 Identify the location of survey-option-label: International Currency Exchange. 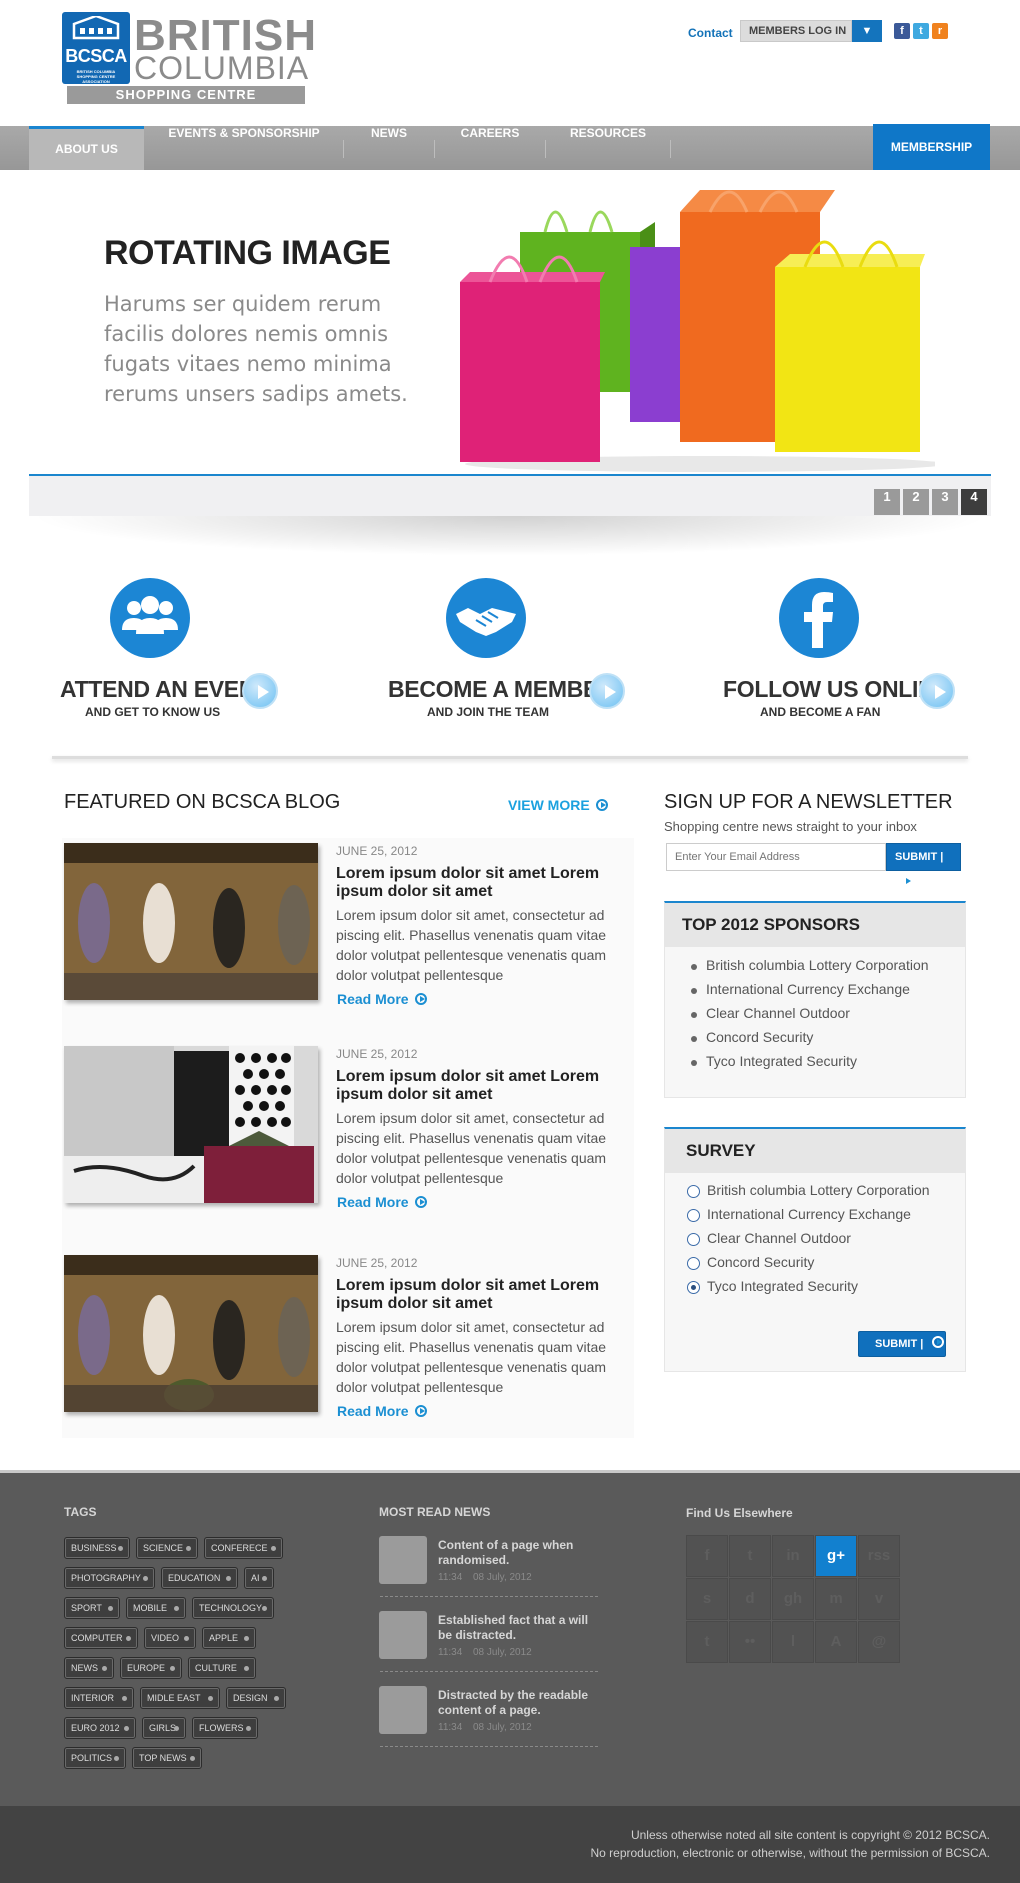
(809, 1214).